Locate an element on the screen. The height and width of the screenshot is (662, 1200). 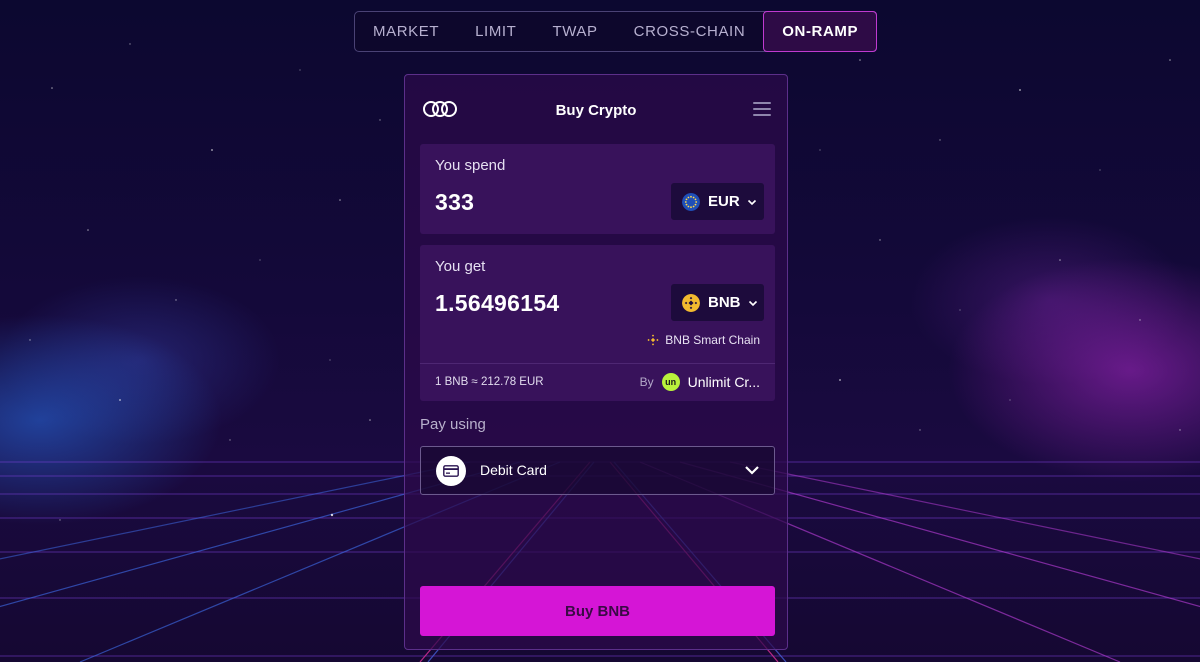
network-indicator: BNB Smart Chain is located at coordinates (703, 340).